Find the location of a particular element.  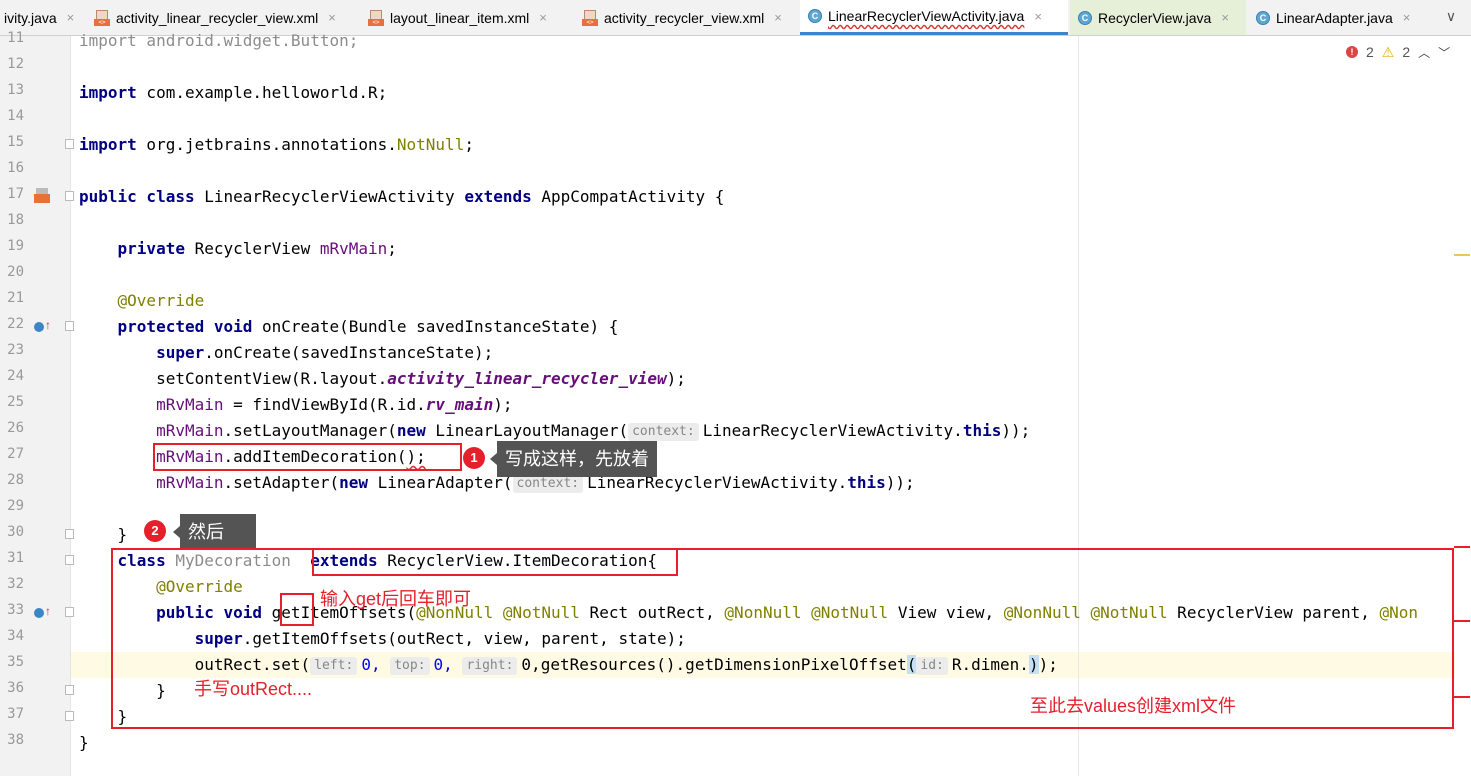

line-number: 13 is located at coordinates (15, 90).